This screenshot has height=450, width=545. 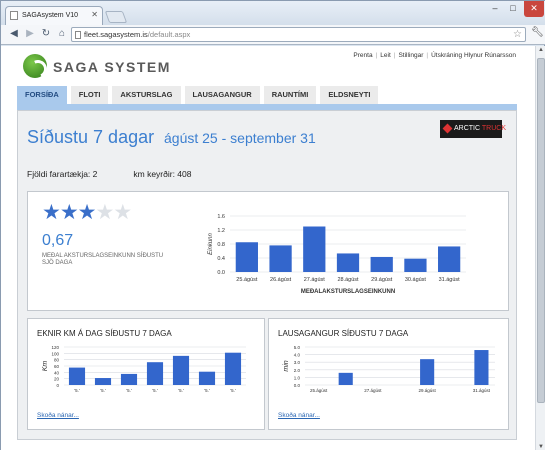 I want to click on idle-card-title: LAUSAGANGUR SÍÐUSTU 7 DAGA, so click(x=343, y=333).